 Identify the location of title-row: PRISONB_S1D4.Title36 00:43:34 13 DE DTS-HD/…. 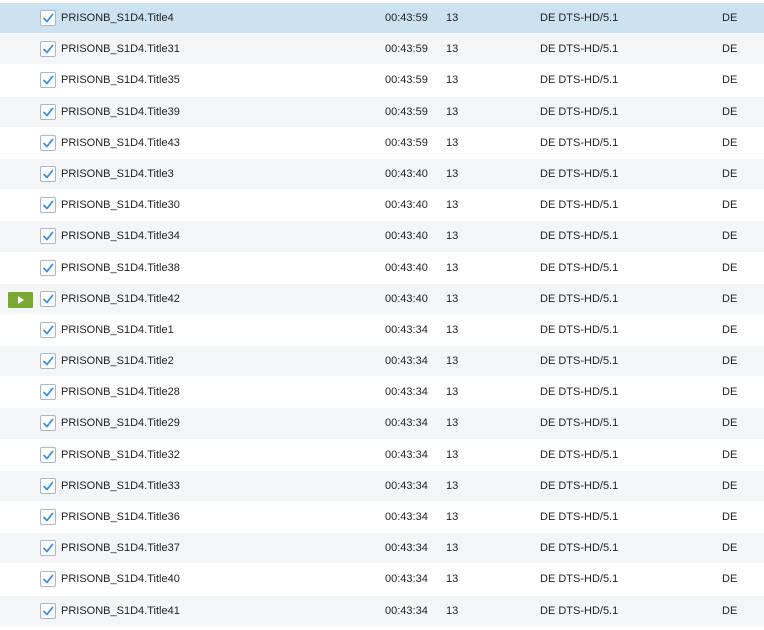
(382, 518).